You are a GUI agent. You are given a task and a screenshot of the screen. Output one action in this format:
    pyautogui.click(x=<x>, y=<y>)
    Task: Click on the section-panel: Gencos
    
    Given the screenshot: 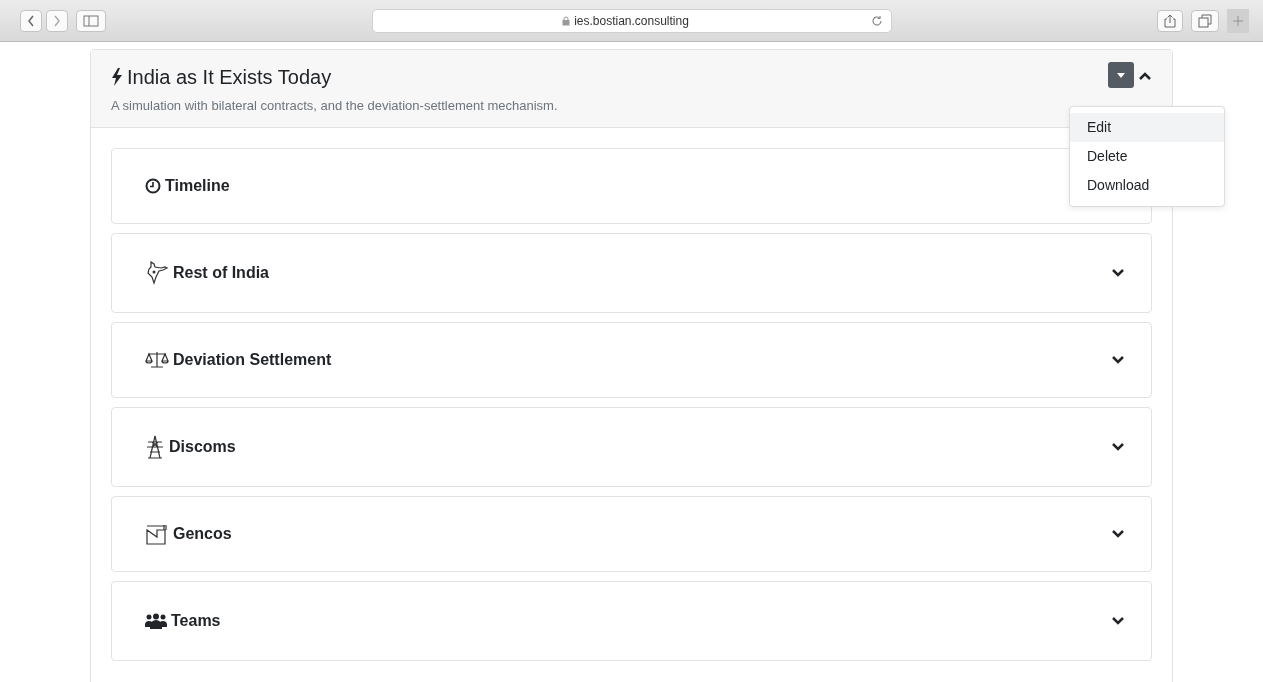 What is the action you would take?
    pyautogui.click(x=631, y=533)
    